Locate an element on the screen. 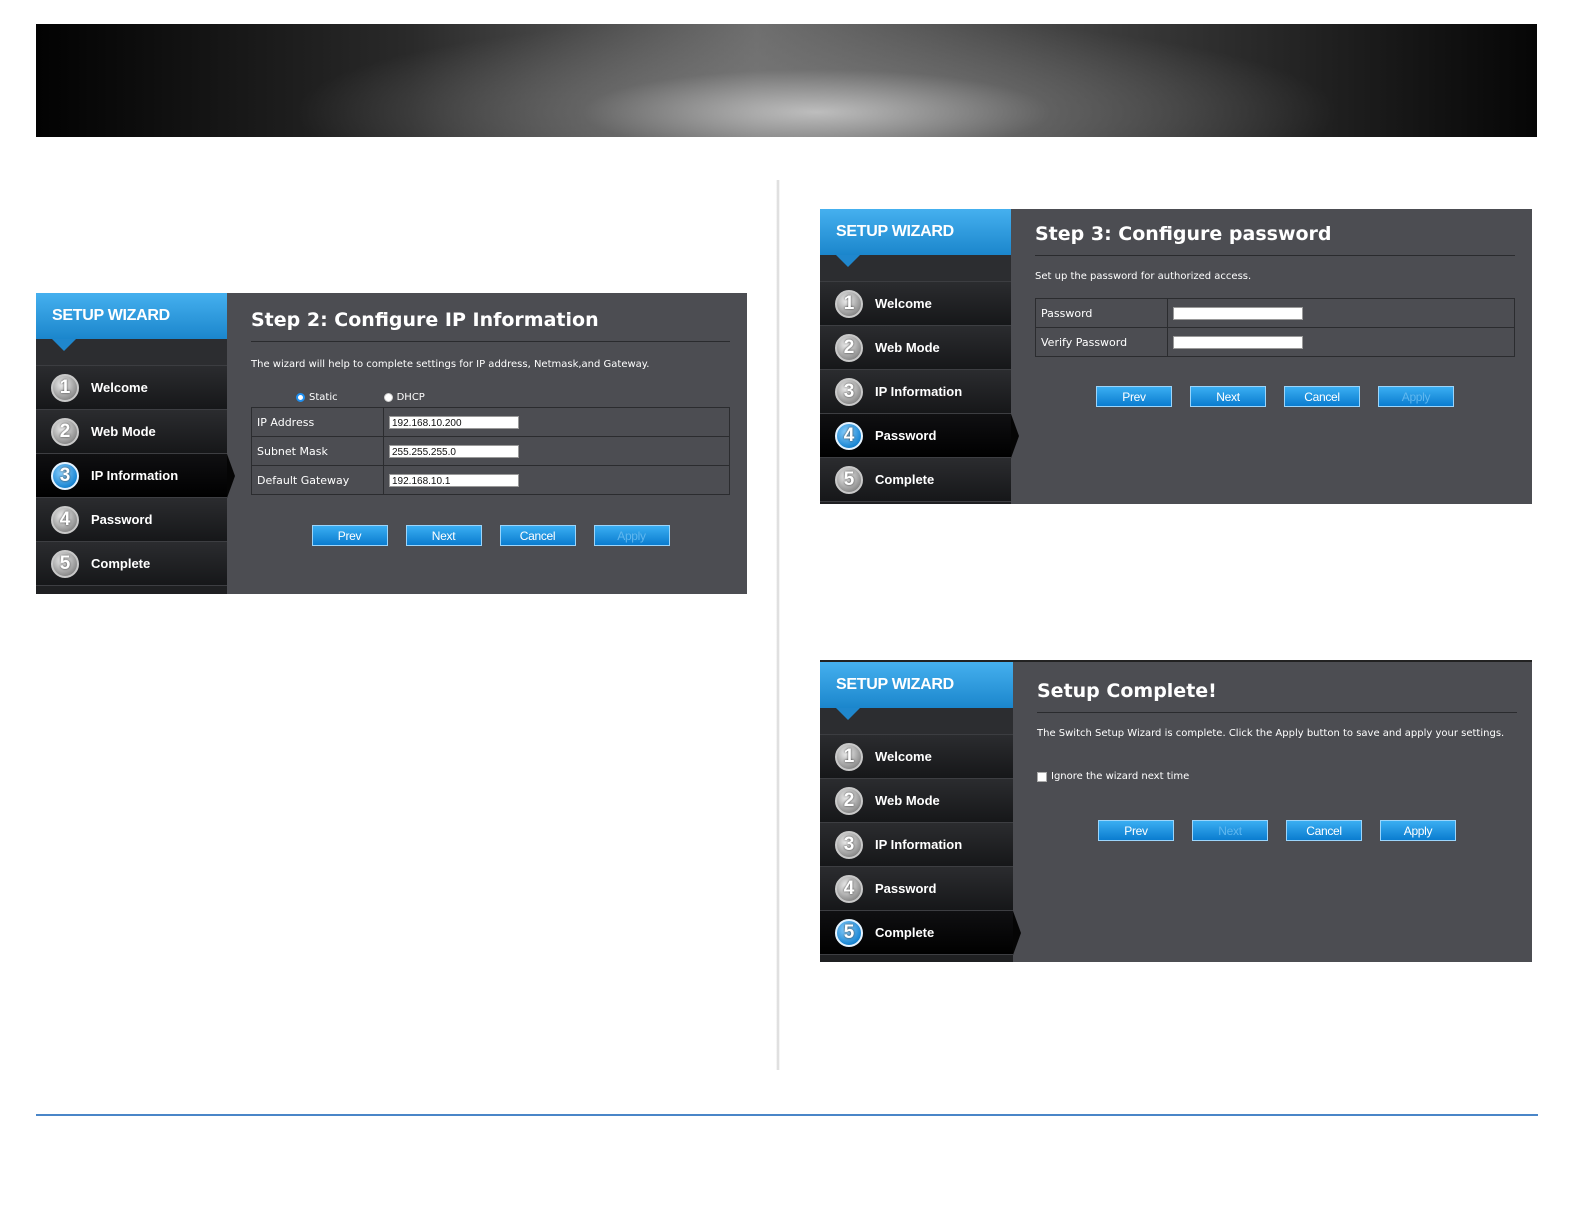 The width and height of the screenshot is (1584, 1224). verify-password-input is located at coordinates (1238, 342).